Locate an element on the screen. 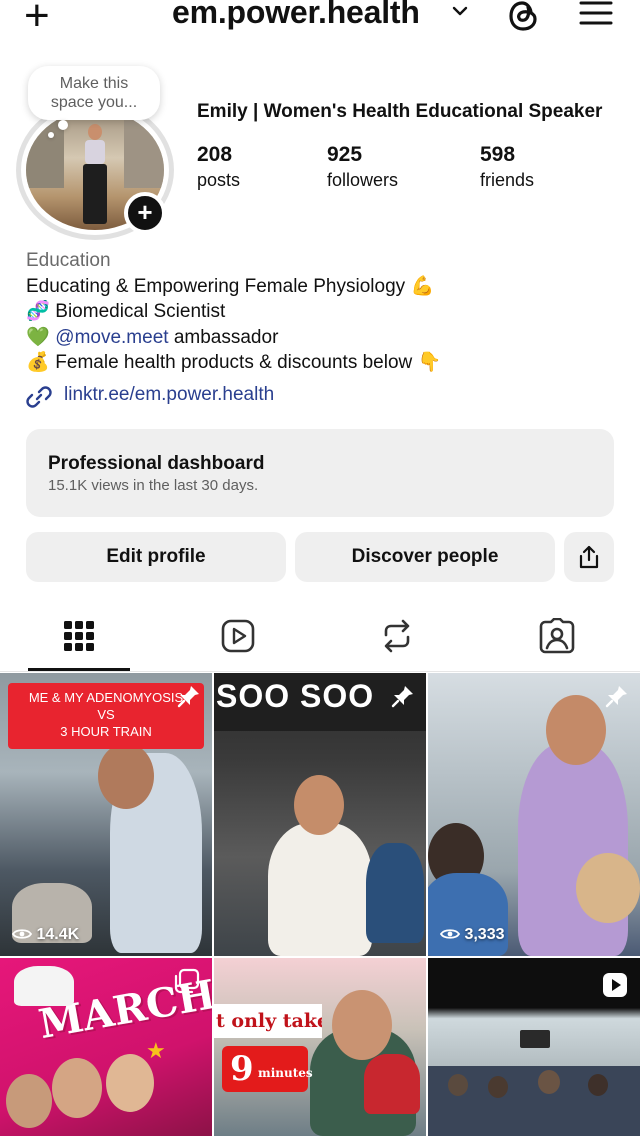  threads-icon is located at coordinates (524, 16).